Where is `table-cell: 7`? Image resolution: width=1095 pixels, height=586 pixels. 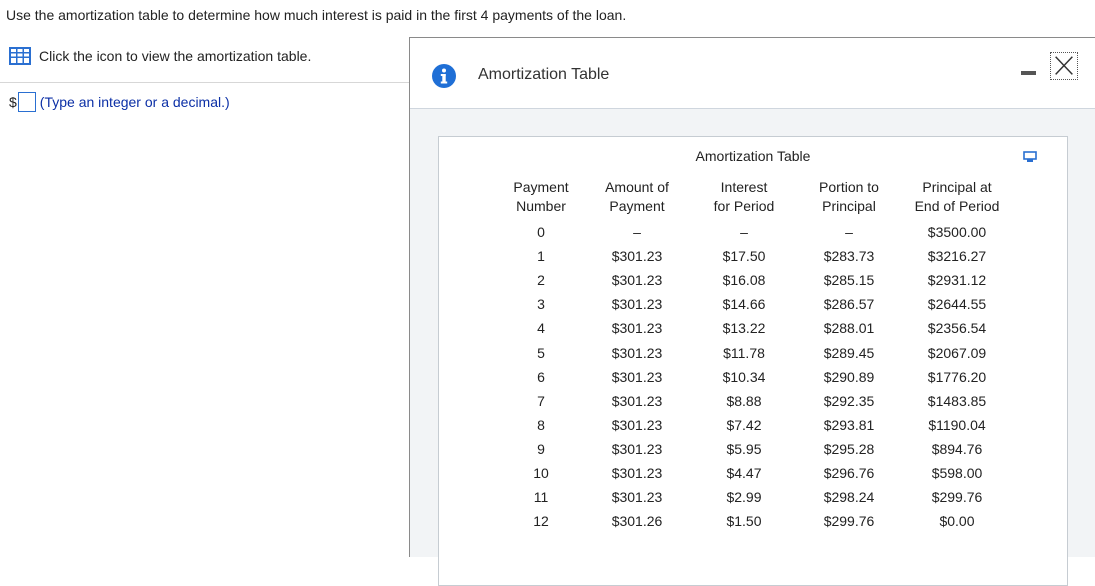 table-cell: 7 is located at coordinates (541, 400).